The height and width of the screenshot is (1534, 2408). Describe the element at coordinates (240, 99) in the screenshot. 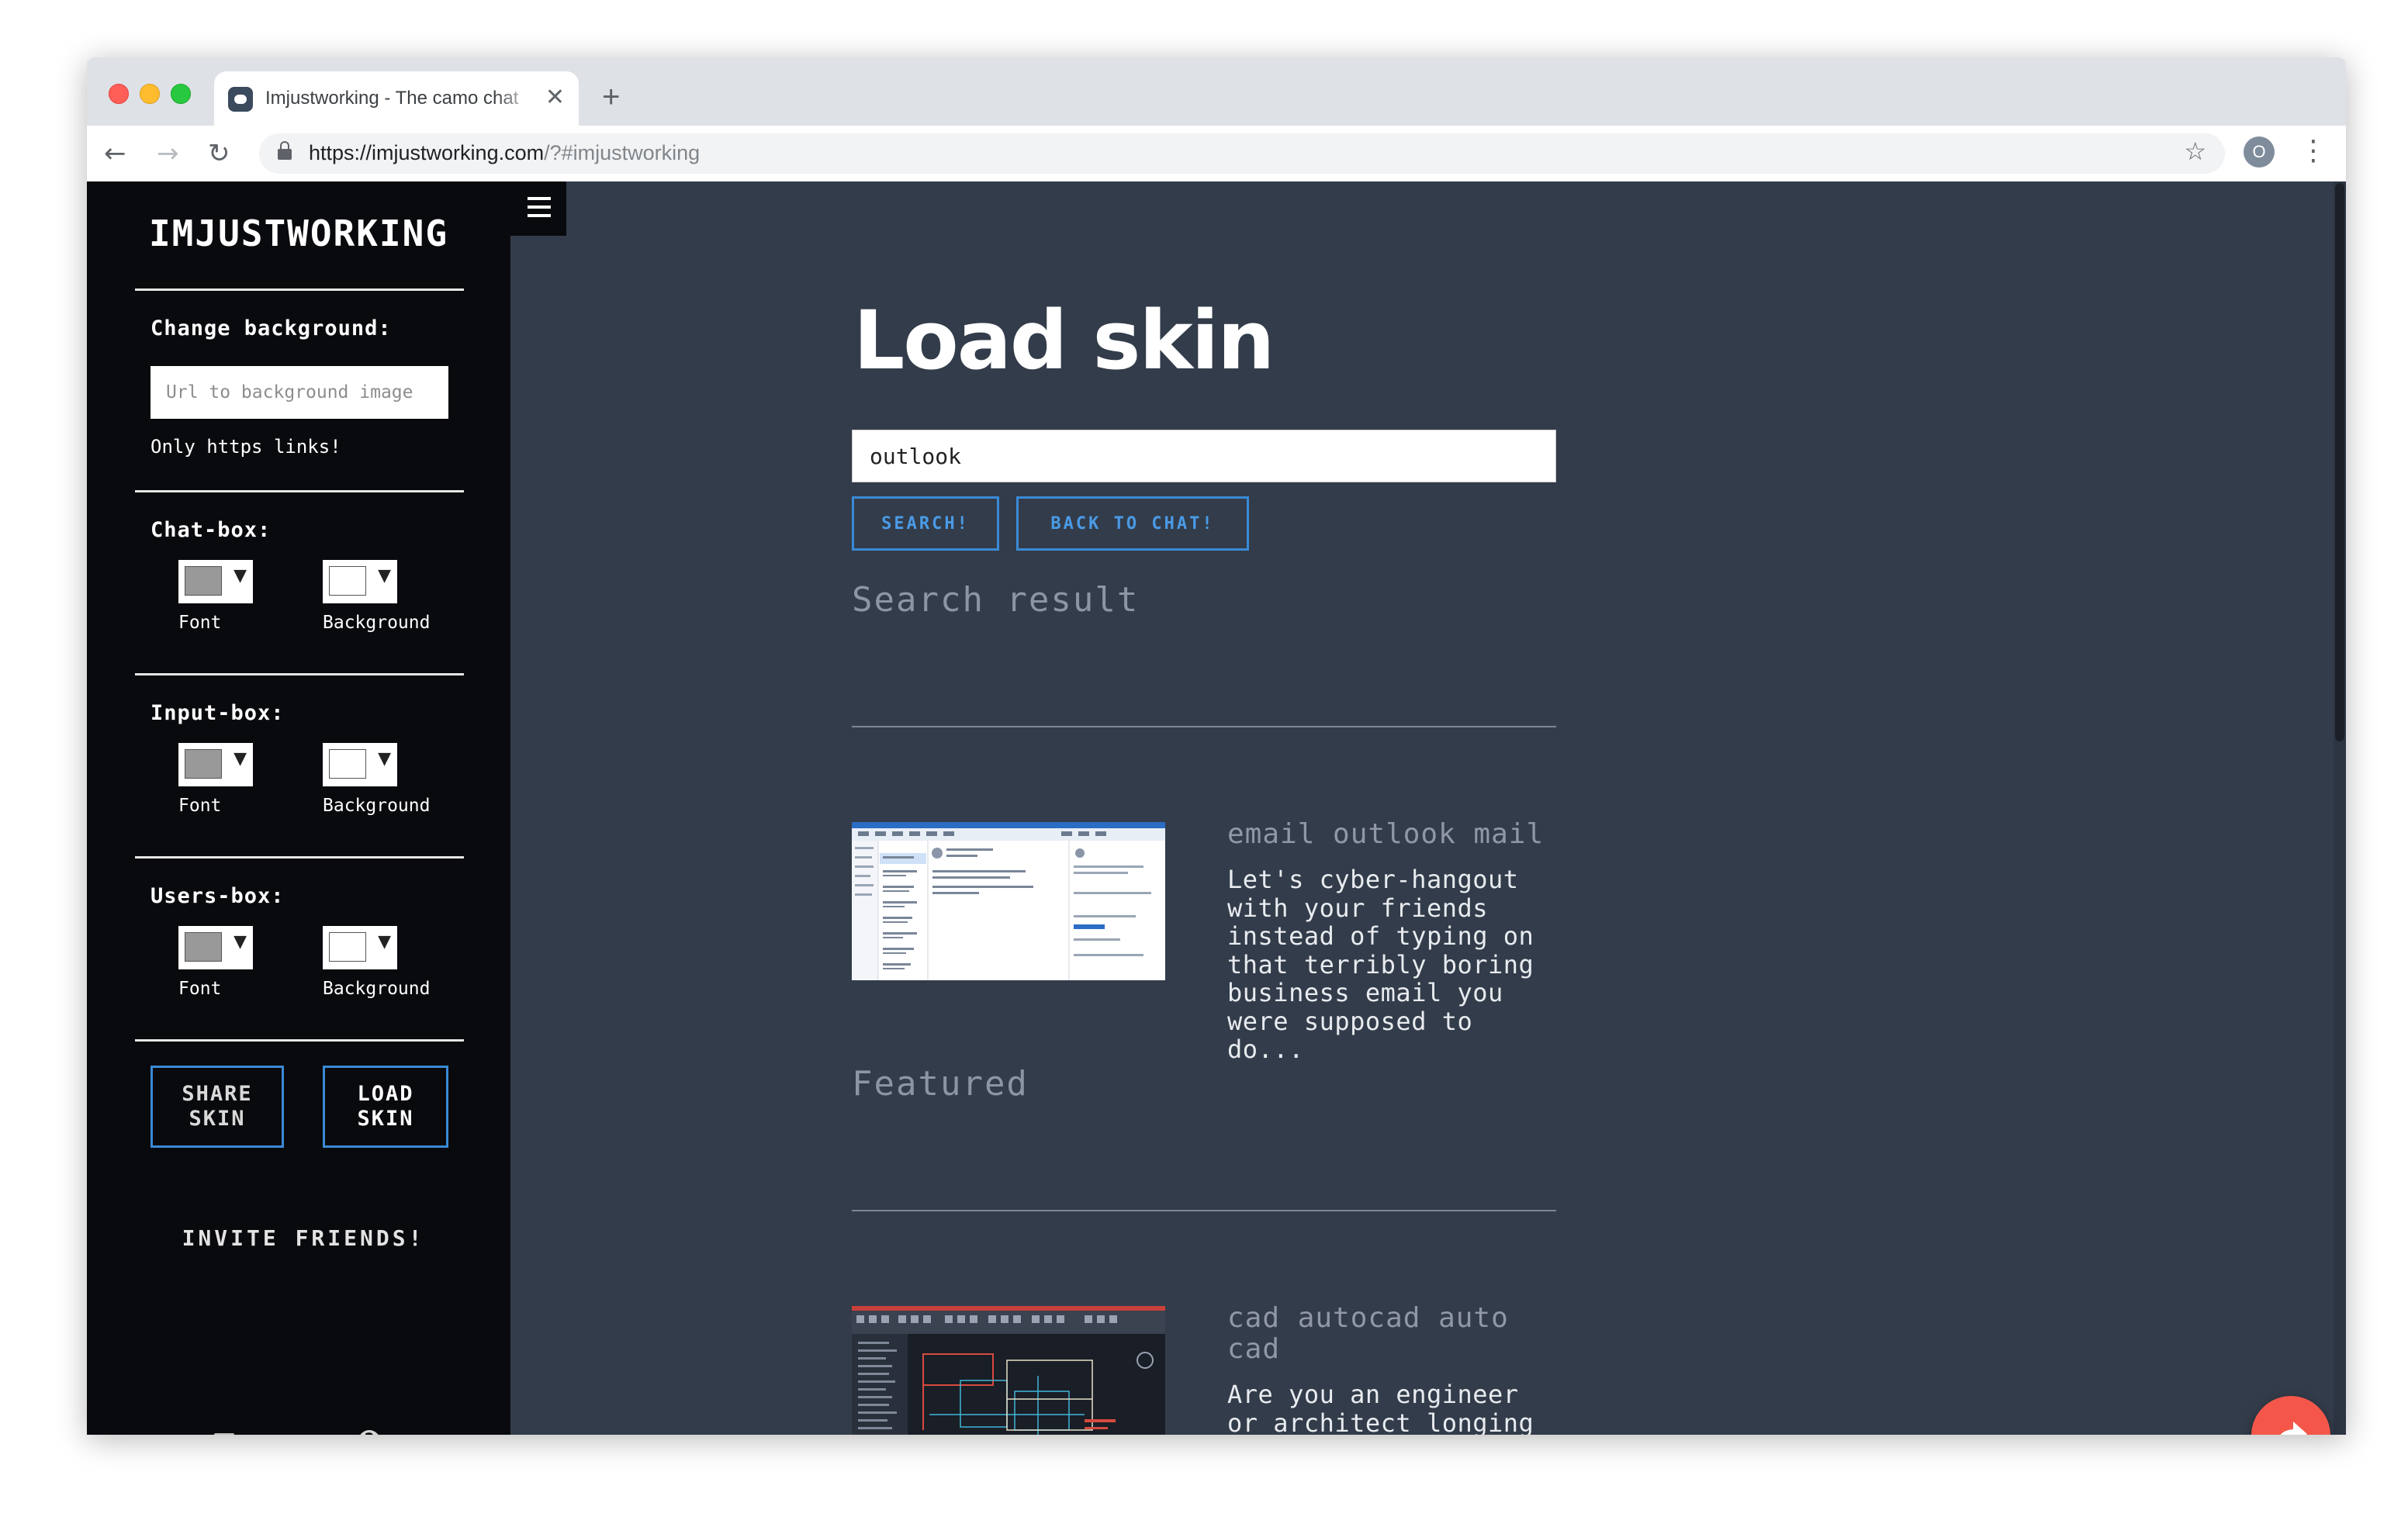

I see `chat-favicon-icon` at that location.